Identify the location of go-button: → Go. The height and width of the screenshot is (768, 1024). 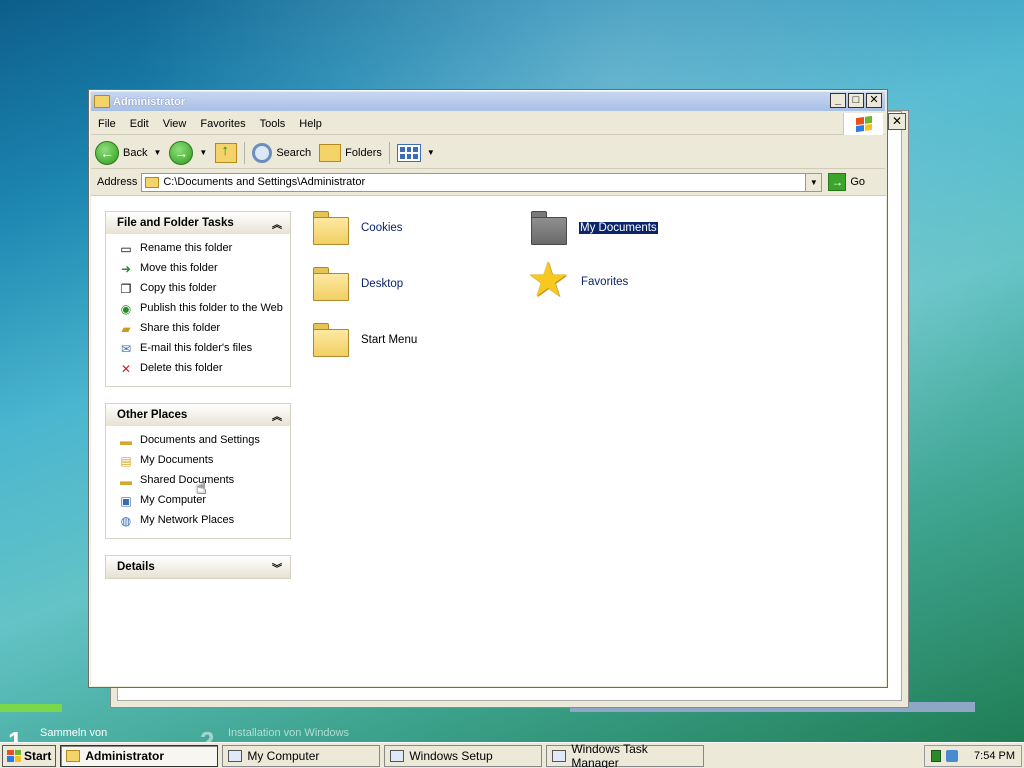
(846, 182).